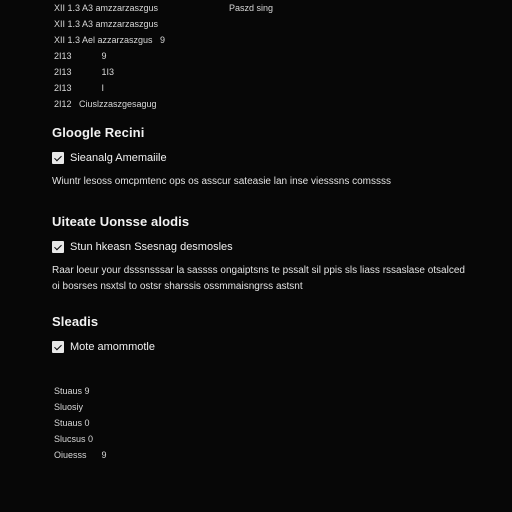  What do you see at coordinates (121, 221) in the screenshot?
I see `section-title: Uiteate Uonsse alodis` at bounding box center [121, 221].